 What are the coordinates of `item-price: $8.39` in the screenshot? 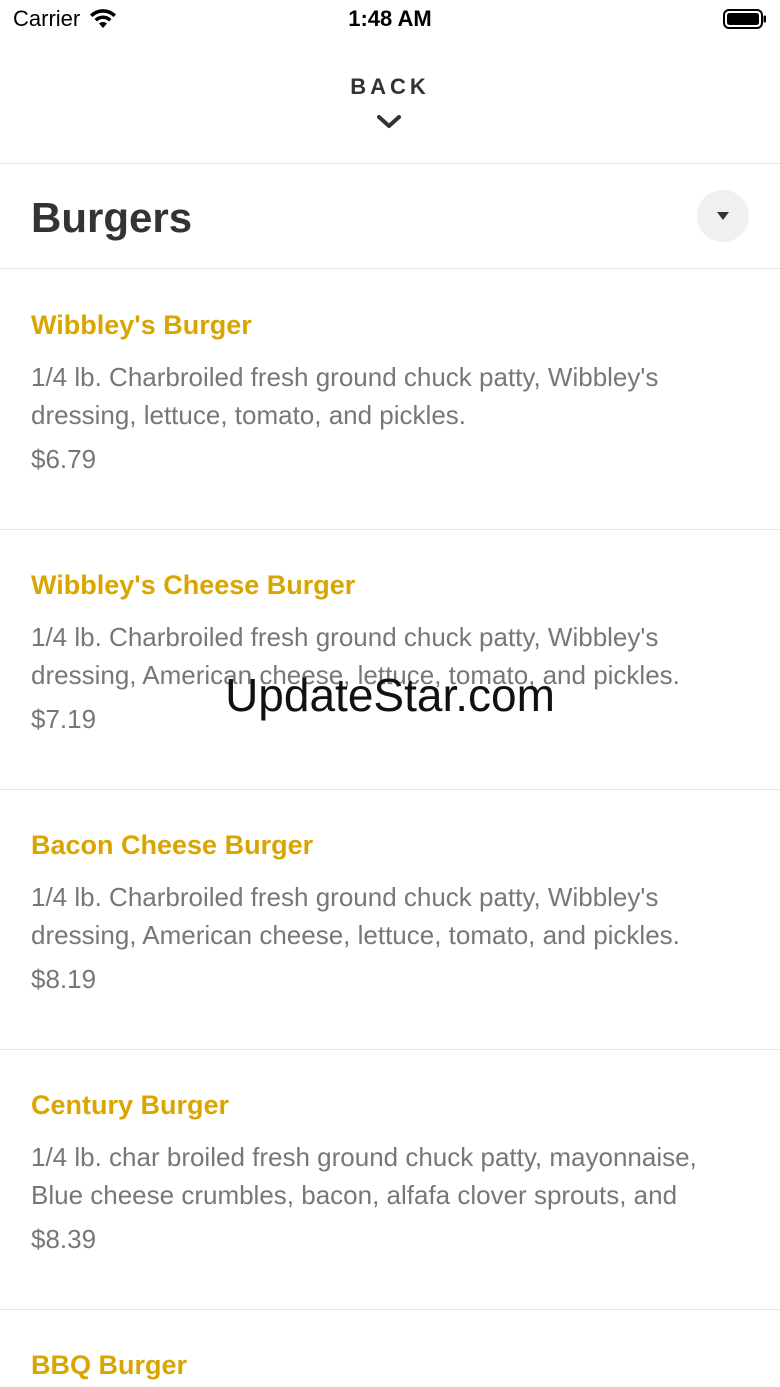 It's located at (64, 1239).